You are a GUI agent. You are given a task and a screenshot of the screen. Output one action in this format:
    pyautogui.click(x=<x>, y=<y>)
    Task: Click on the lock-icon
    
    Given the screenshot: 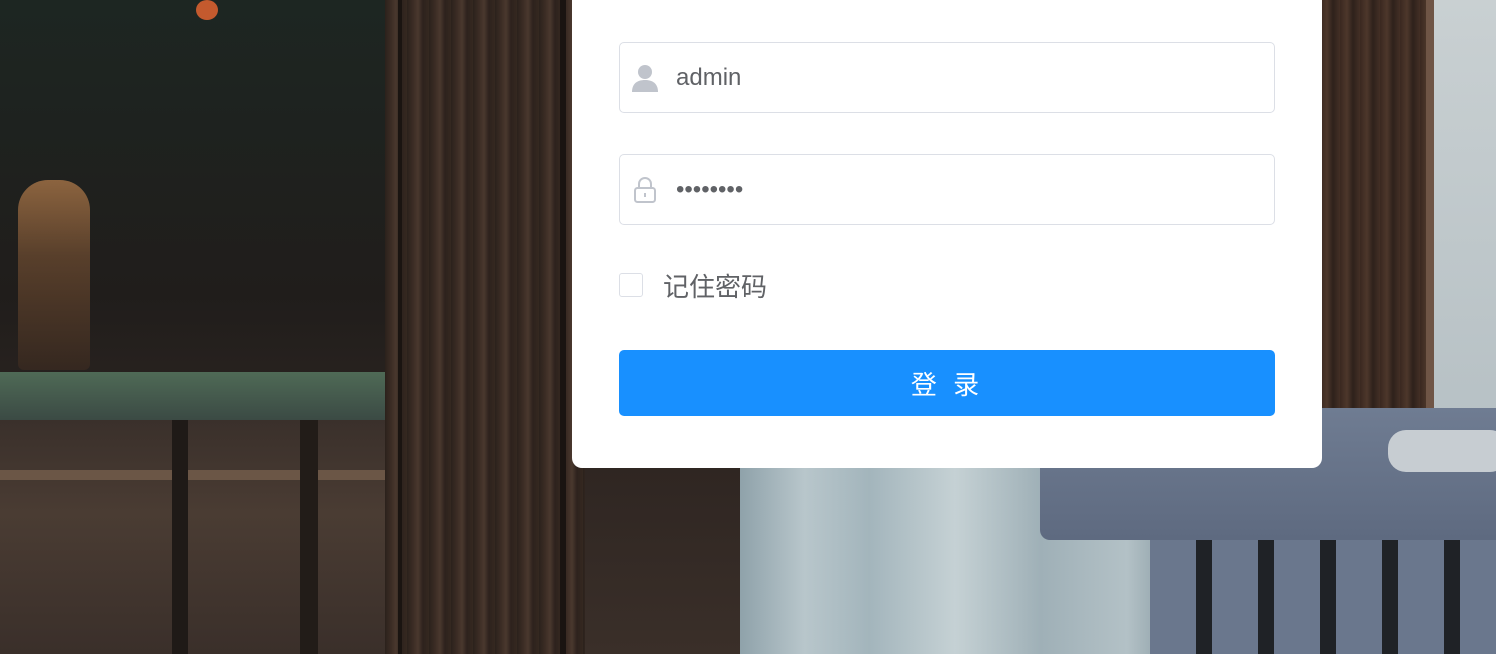 What is the action you would take?
    pyautogui.click(x=645, y=189)
    